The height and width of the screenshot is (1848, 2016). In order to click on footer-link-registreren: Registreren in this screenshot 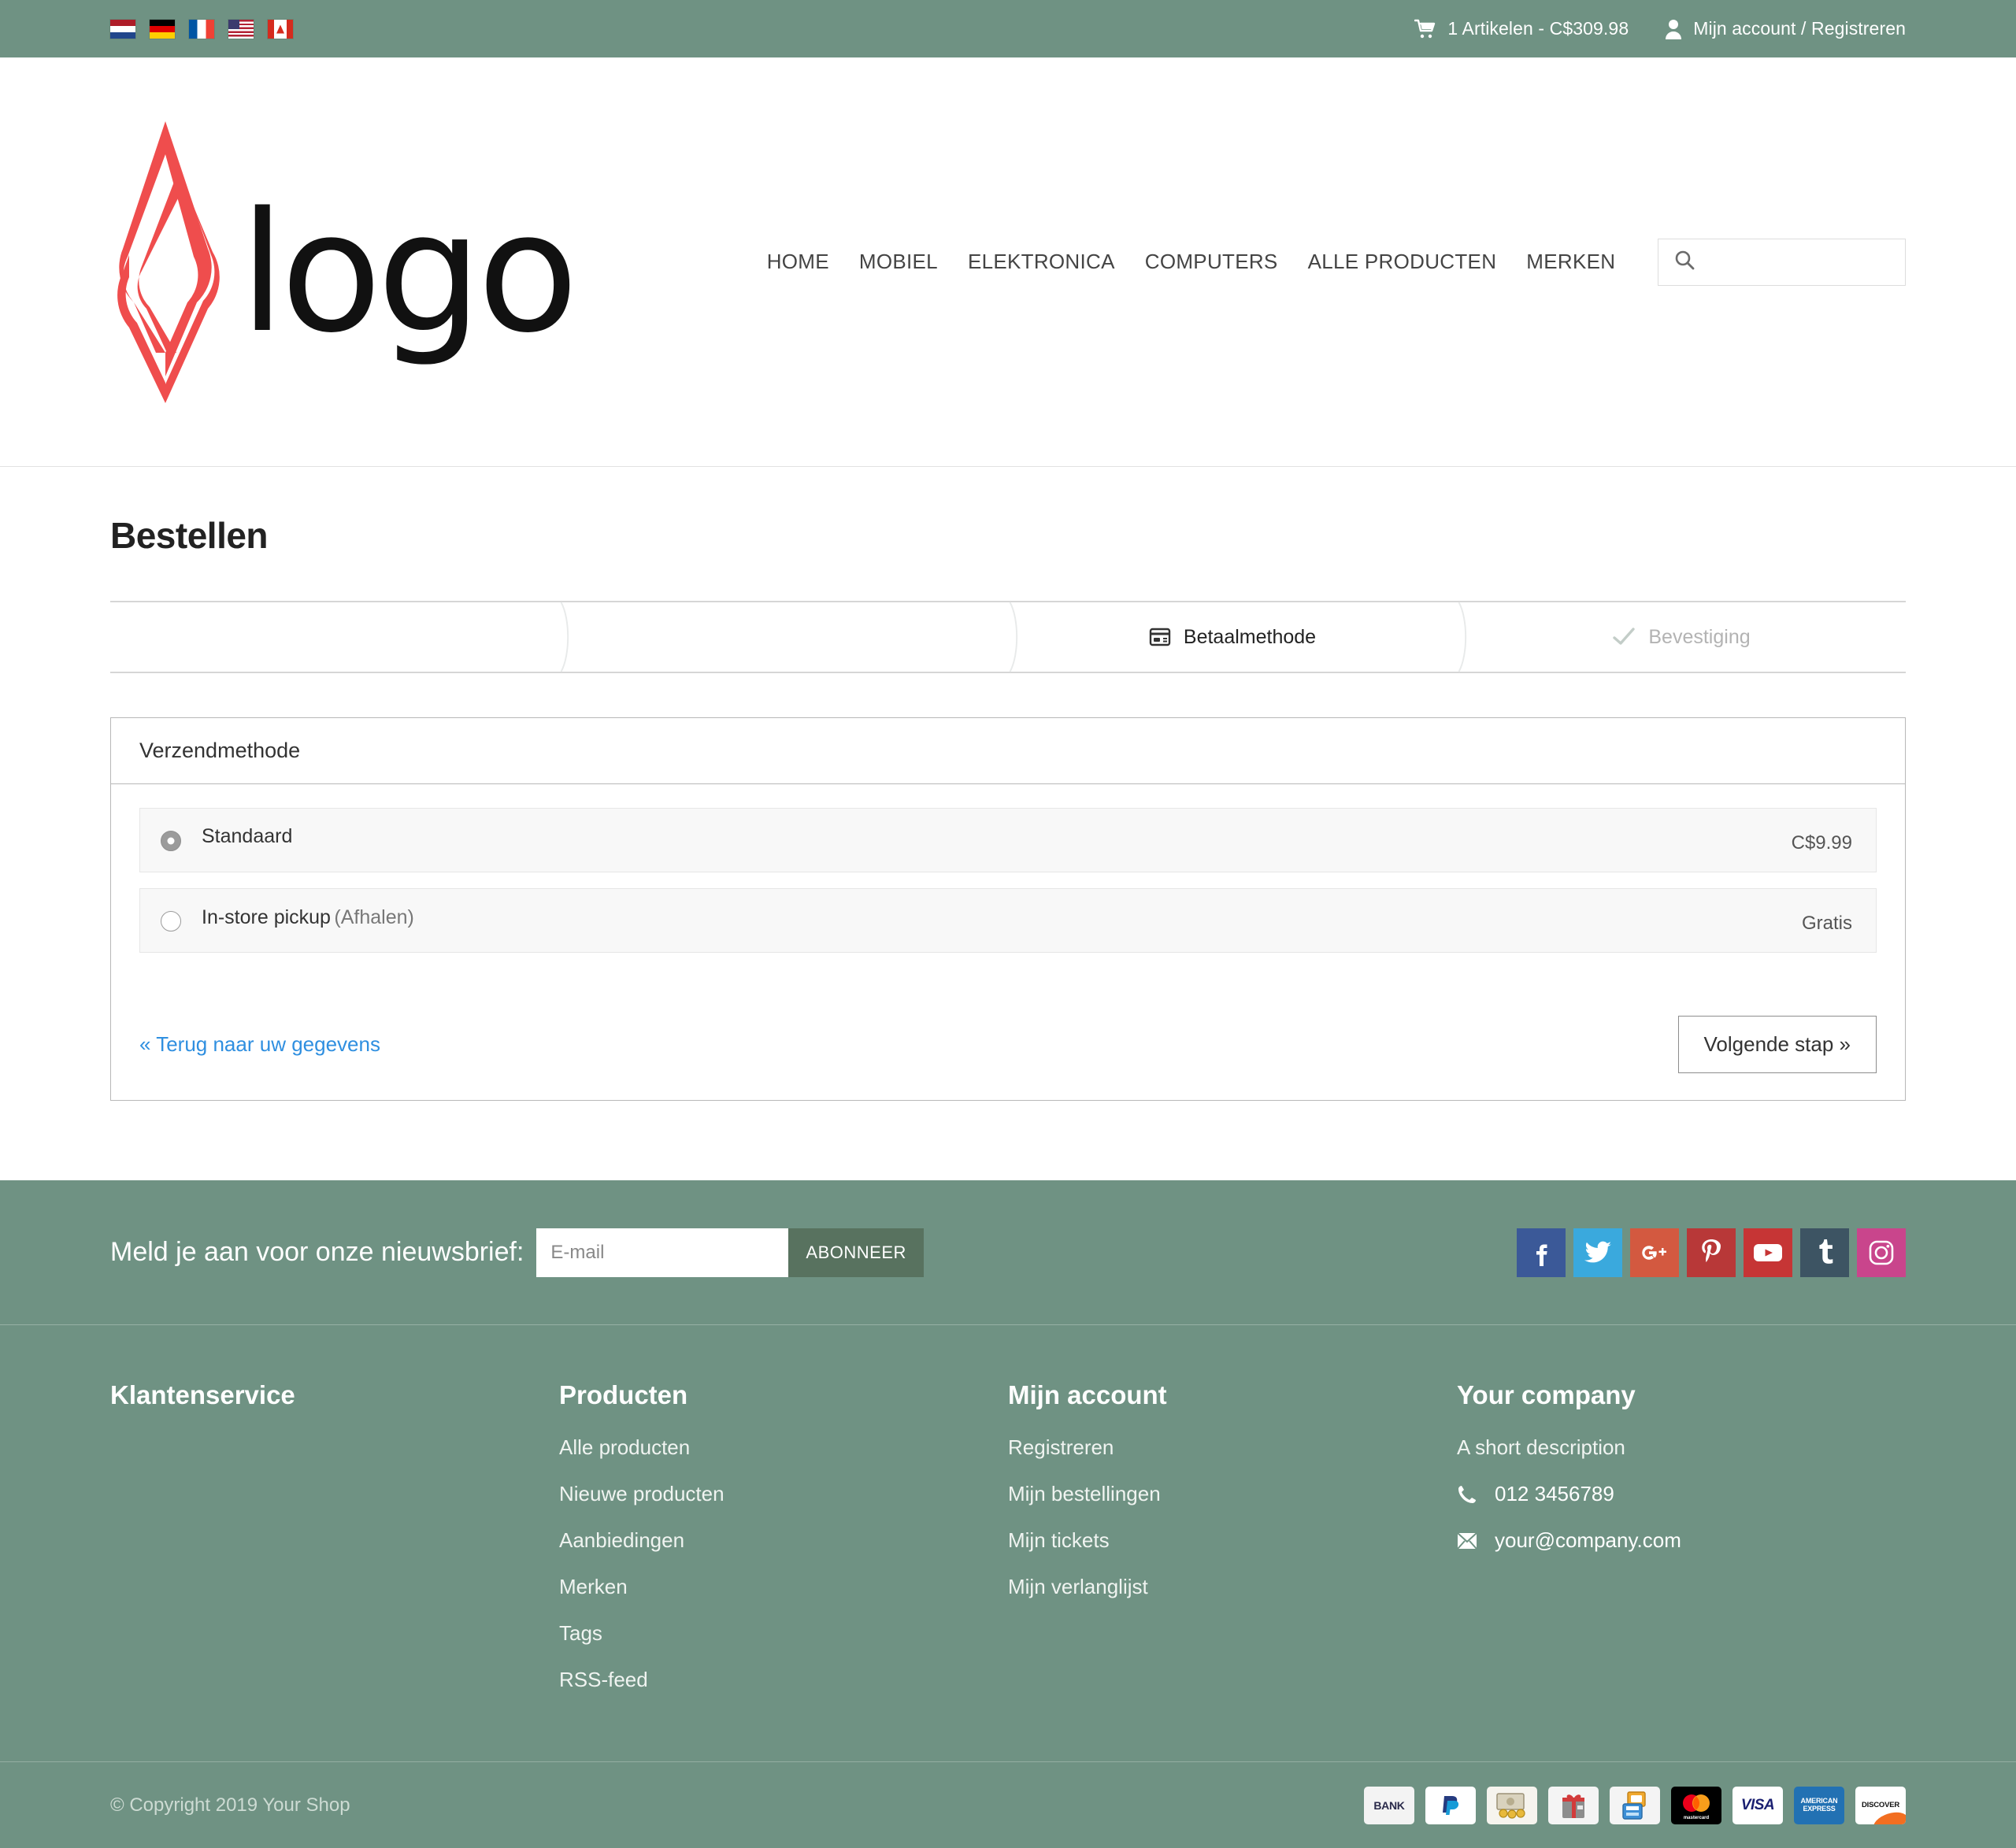, I will do `click(1232, 1447)`.